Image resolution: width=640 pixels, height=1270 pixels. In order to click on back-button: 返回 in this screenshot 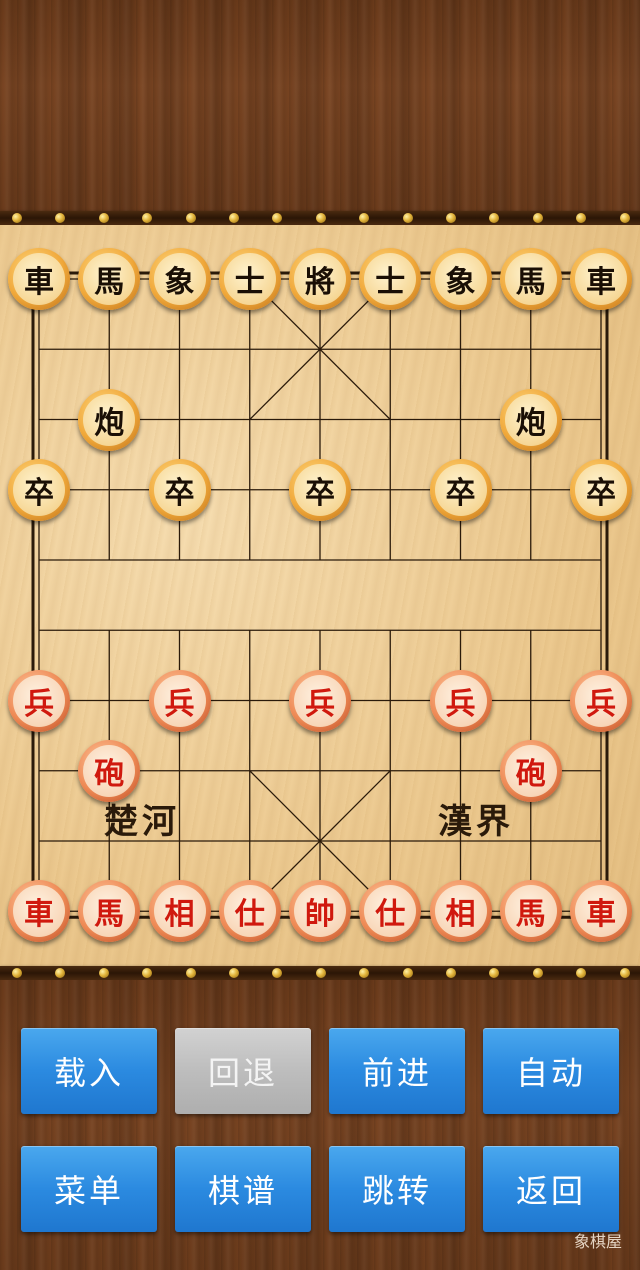, I will do `click(551, 1189)`.